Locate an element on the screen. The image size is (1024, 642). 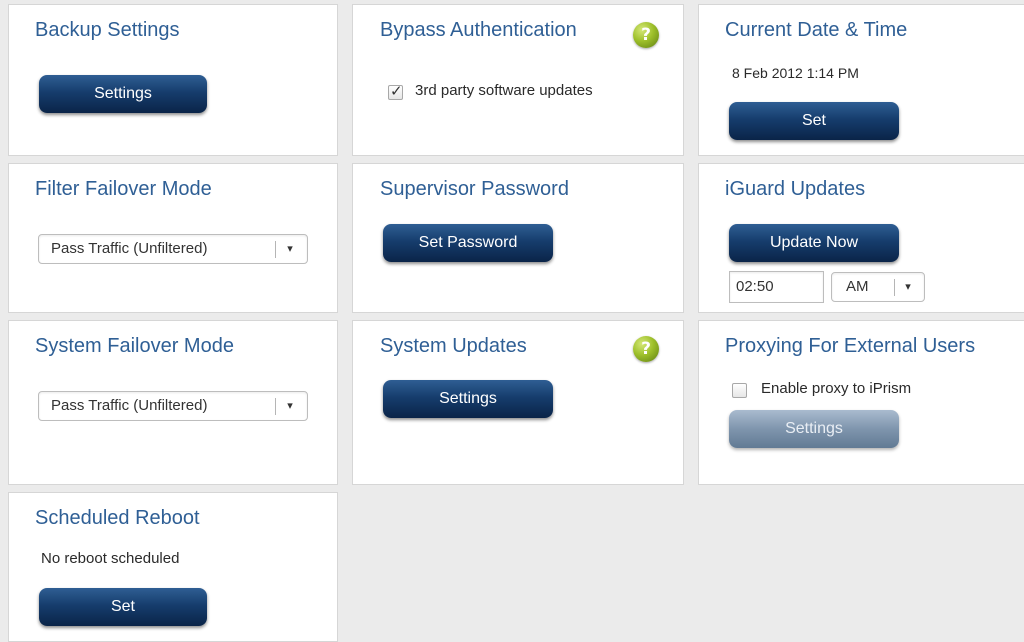
backup-settings-title: Backup Settings is located at coordinates (107, 30).